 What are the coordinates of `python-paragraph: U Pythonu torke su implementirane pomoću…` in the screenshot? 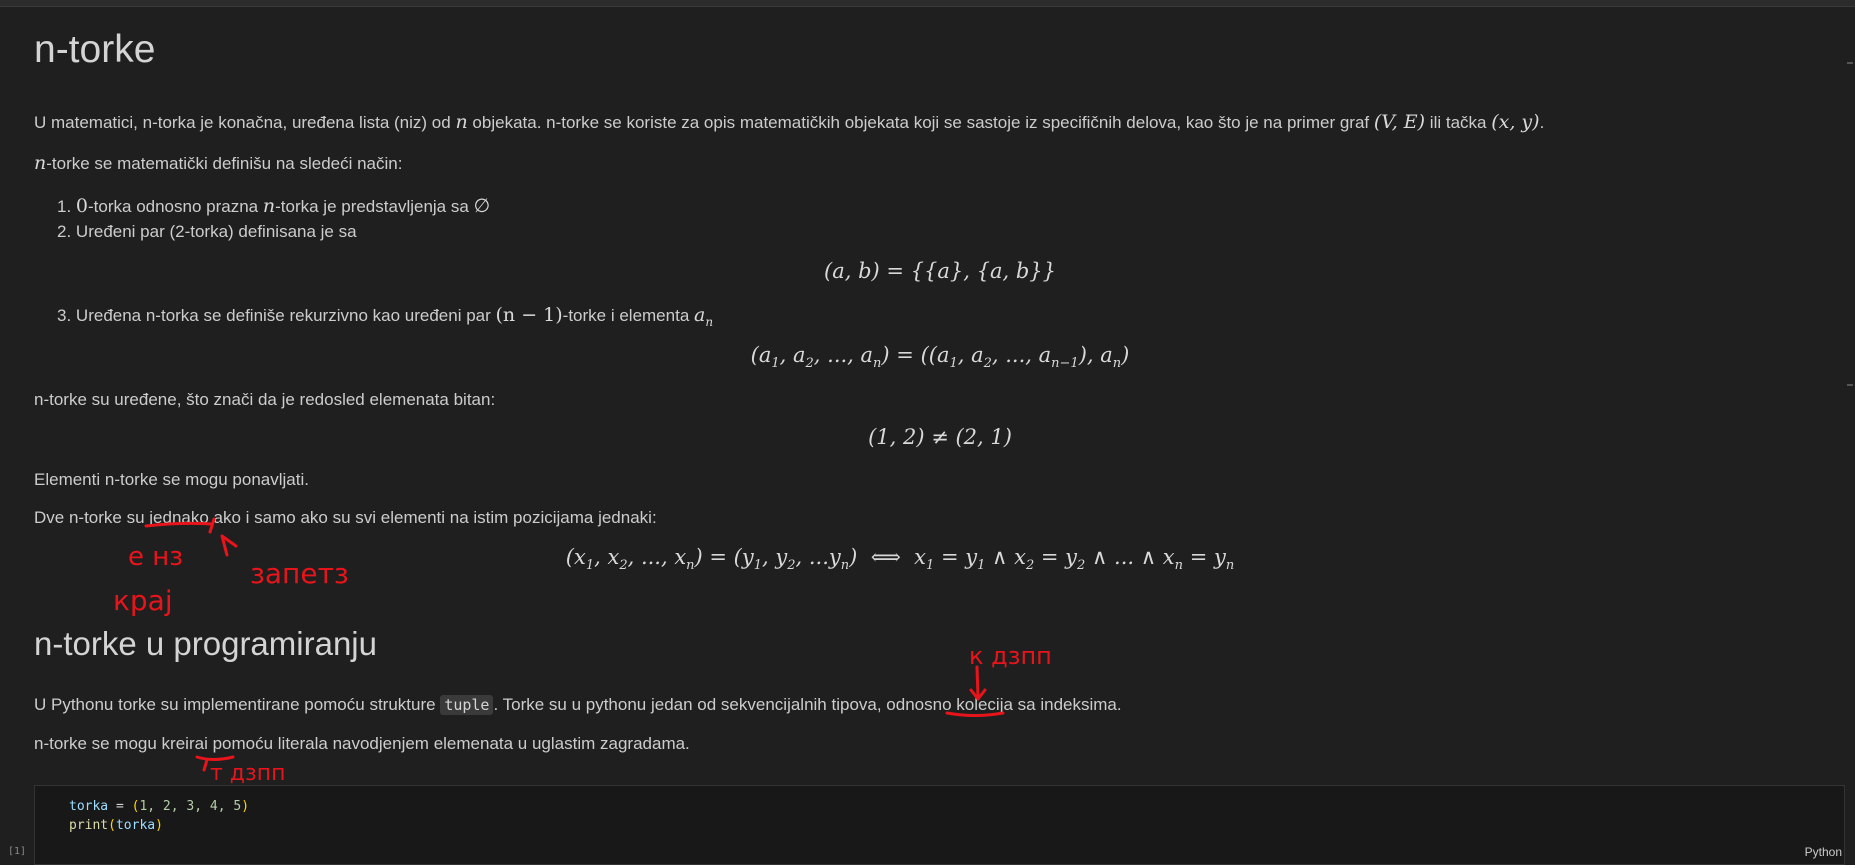 It's located at (578, 705).